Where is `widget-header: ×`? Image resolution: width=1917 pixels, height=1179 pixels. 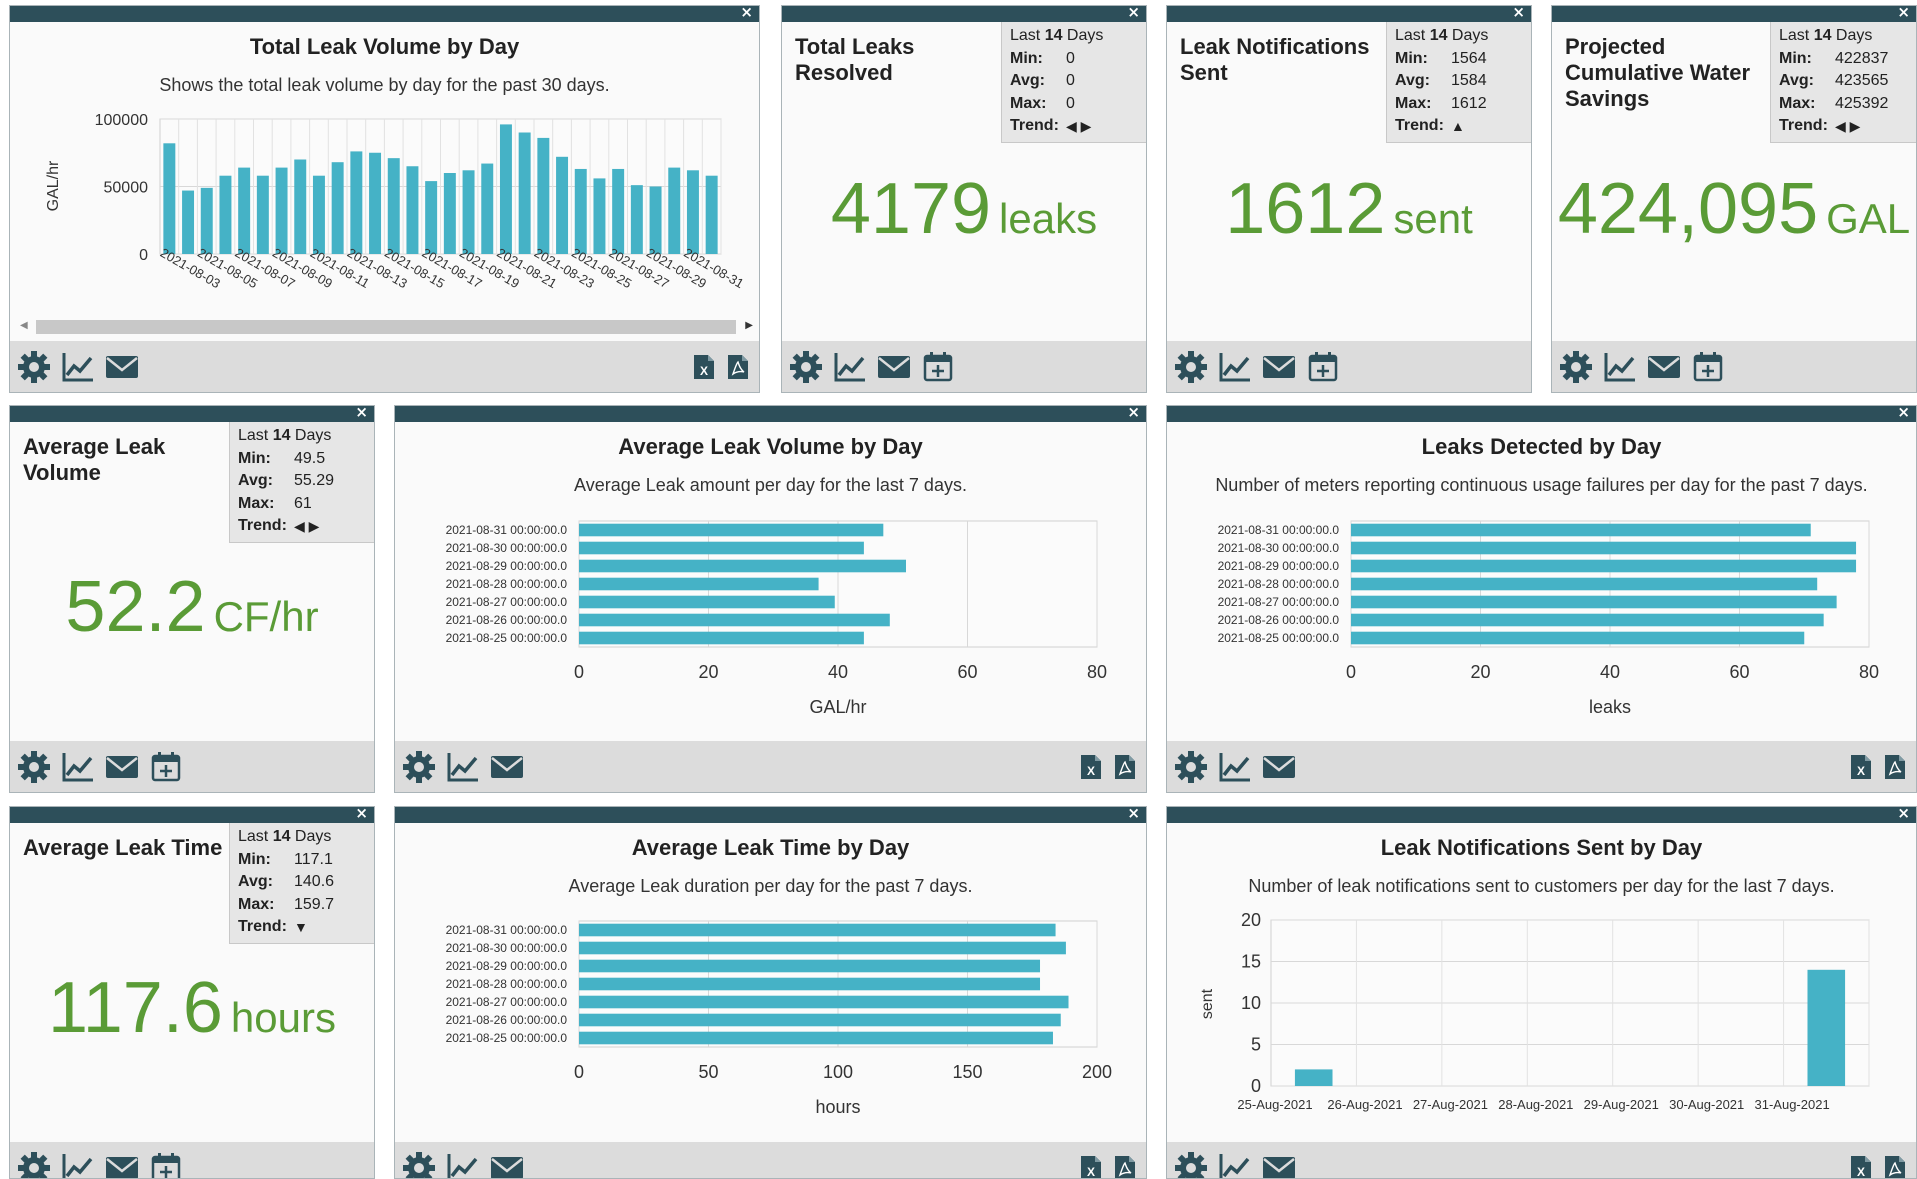
widget-header: × is located at coordinates (964, 14).